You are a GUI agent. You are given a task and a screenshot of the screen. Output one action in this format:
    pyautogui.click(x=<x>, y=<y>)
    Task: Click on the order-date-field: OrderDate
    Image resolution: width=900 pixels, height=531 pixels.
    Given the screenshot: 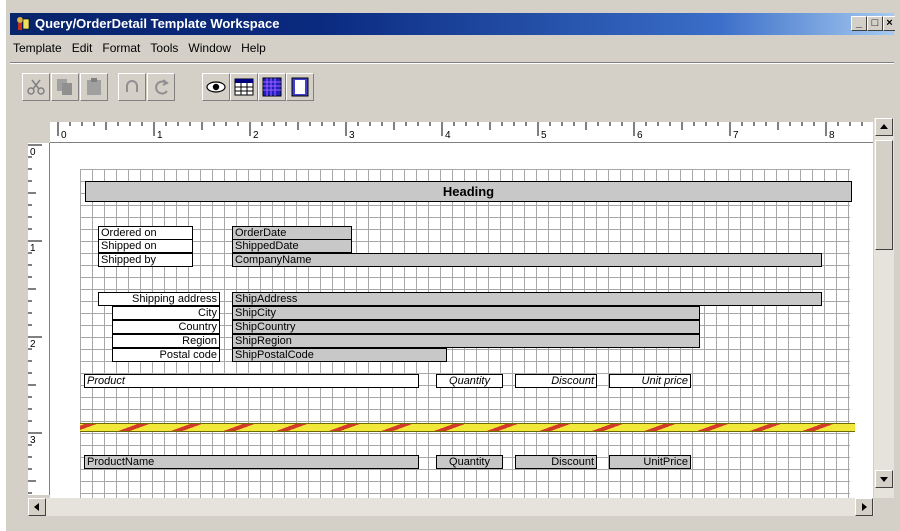 What is the action you would take?
    pyautogui.click(x=292, y=233)
    